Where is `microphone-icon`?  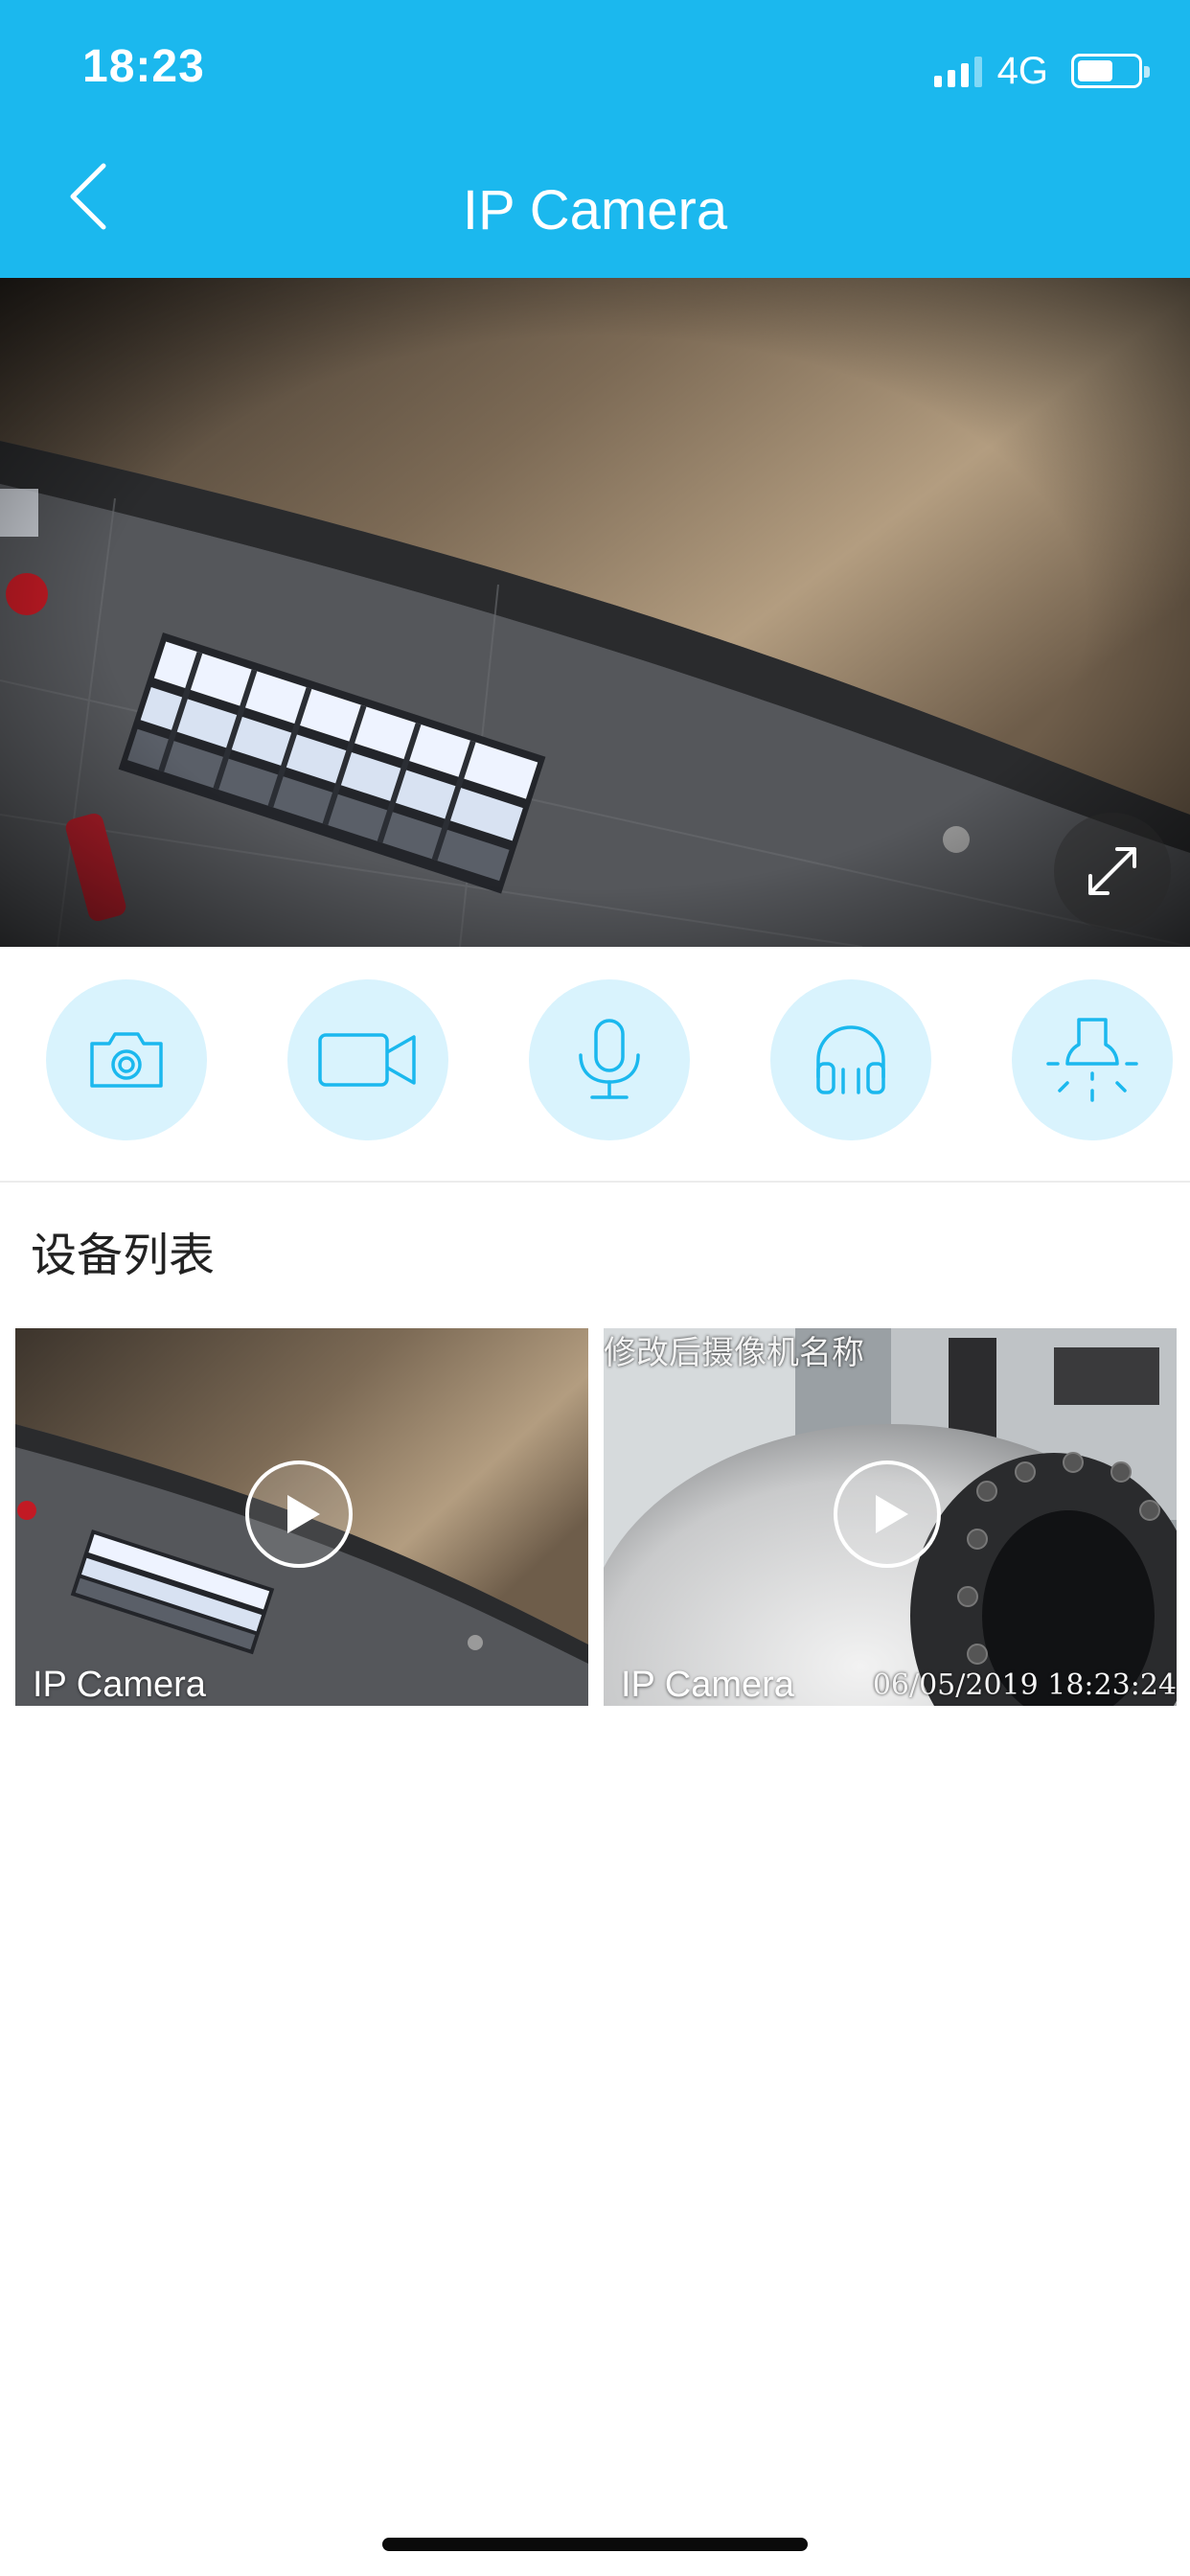
microphone-icon is located at coordinates (609, 1059).